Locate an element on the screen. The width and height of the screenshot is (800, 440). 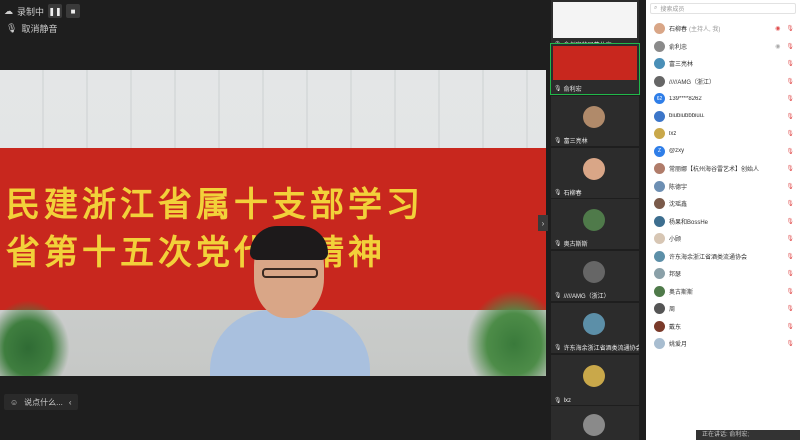
person-body is located at coordinates (290, 343).